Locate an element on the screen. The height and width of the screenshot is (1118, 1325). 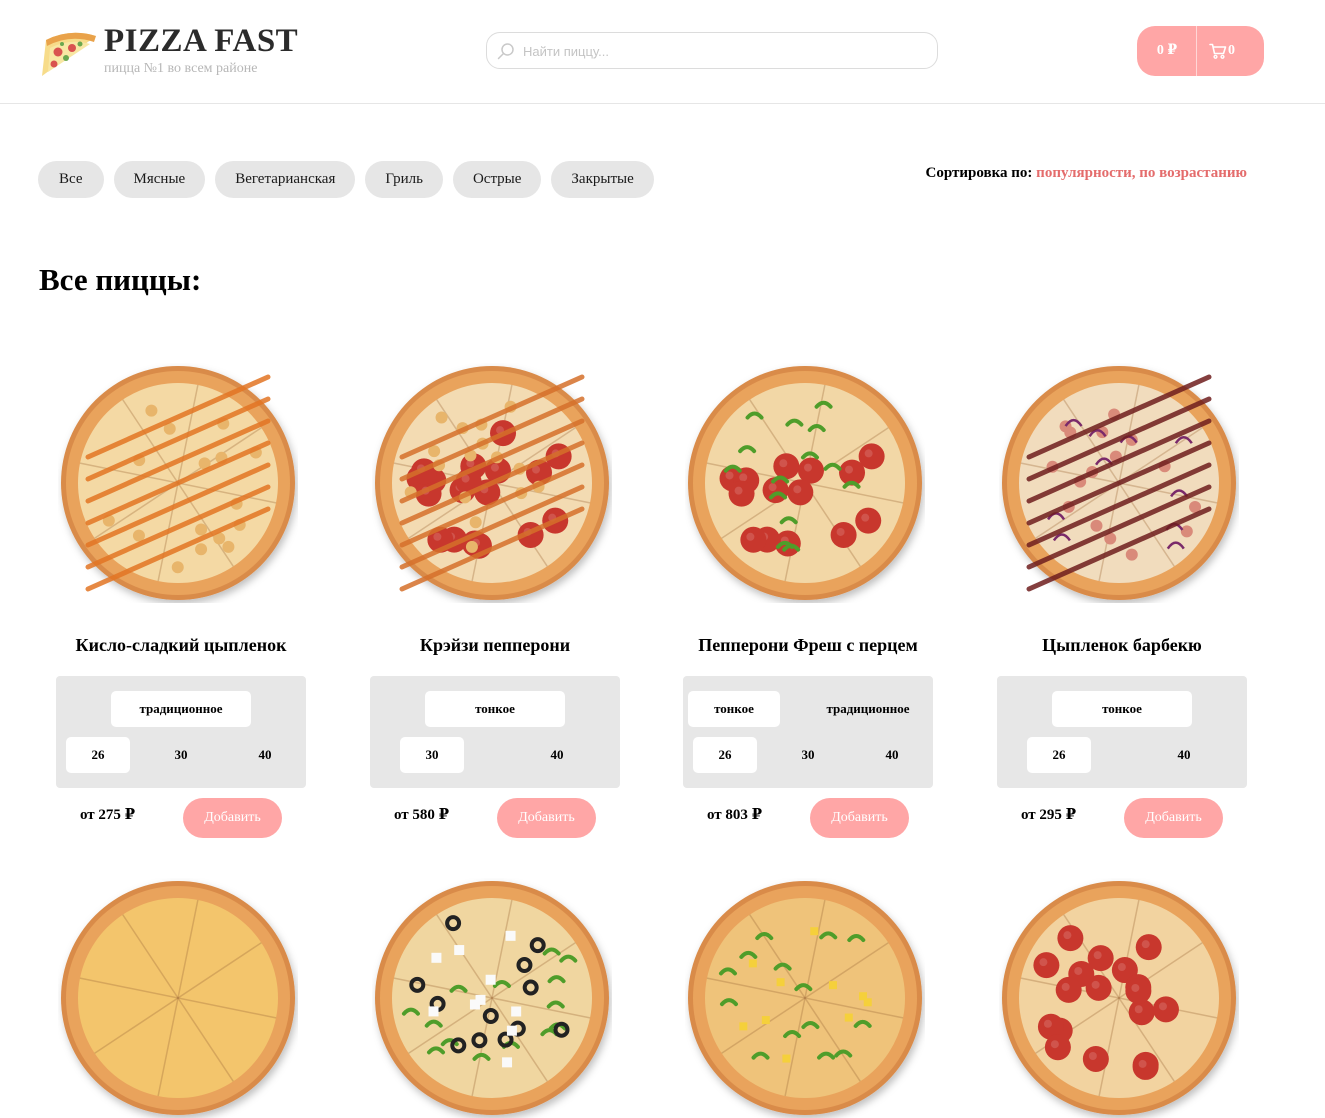
search-icon is located at coordinates (505, 51).